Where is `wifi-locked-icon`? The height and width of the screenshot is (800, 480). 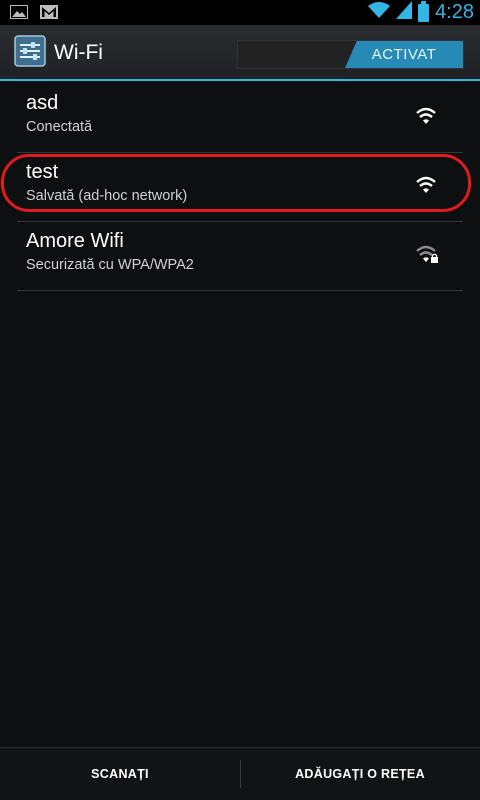 wifi-locked-icon is located at coordinates (426, 253).